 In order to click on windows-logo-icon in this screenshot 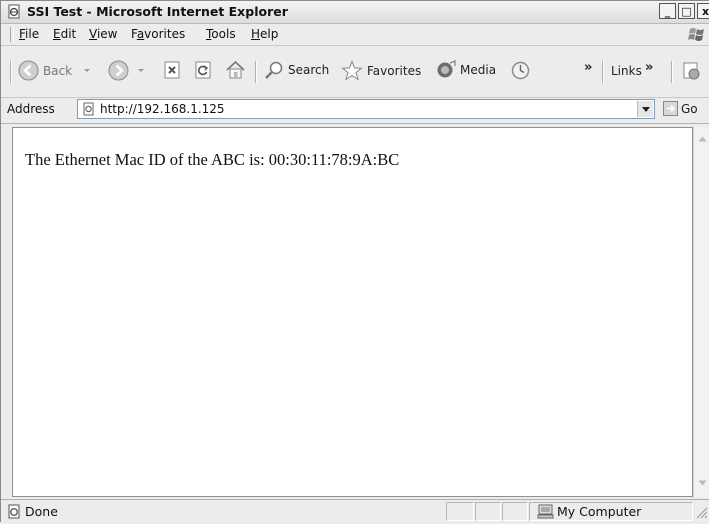, I will do `click(696, 34)`.